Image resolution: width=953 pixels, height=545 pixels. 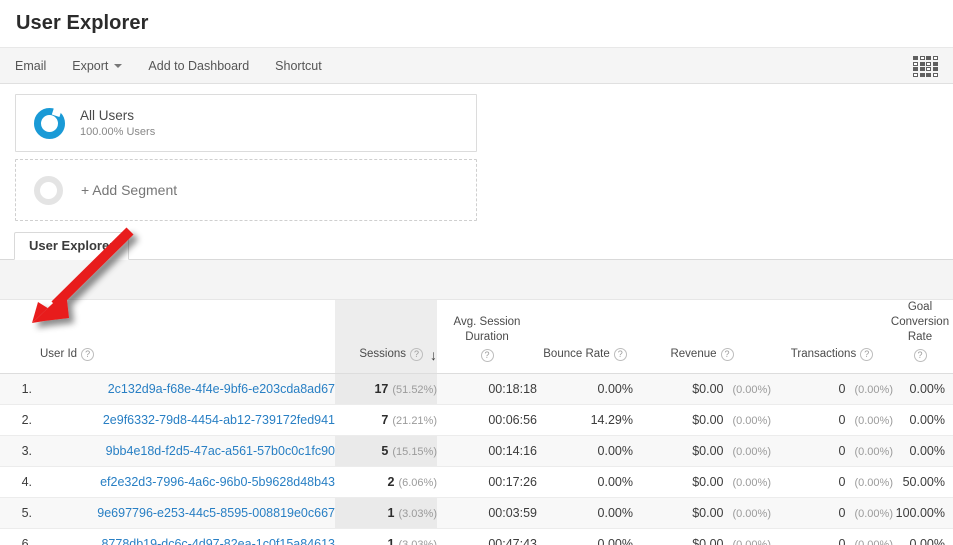 I want to click on user-id-link: ef2e32d3-7996-4a6c-96b0-5b9628d48b43, so click(x=217, y=482).